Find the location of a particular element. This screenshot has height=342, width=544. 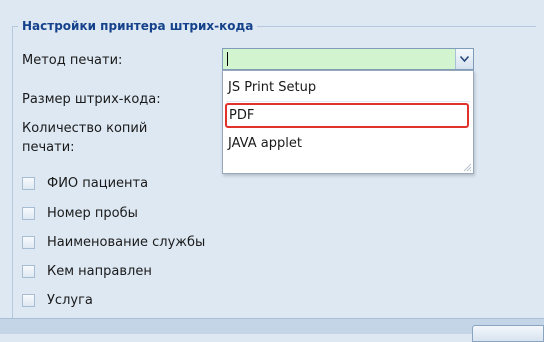

fieldset-legend: Настройки принтера штрих-кода is located at coordinates (138, 26).